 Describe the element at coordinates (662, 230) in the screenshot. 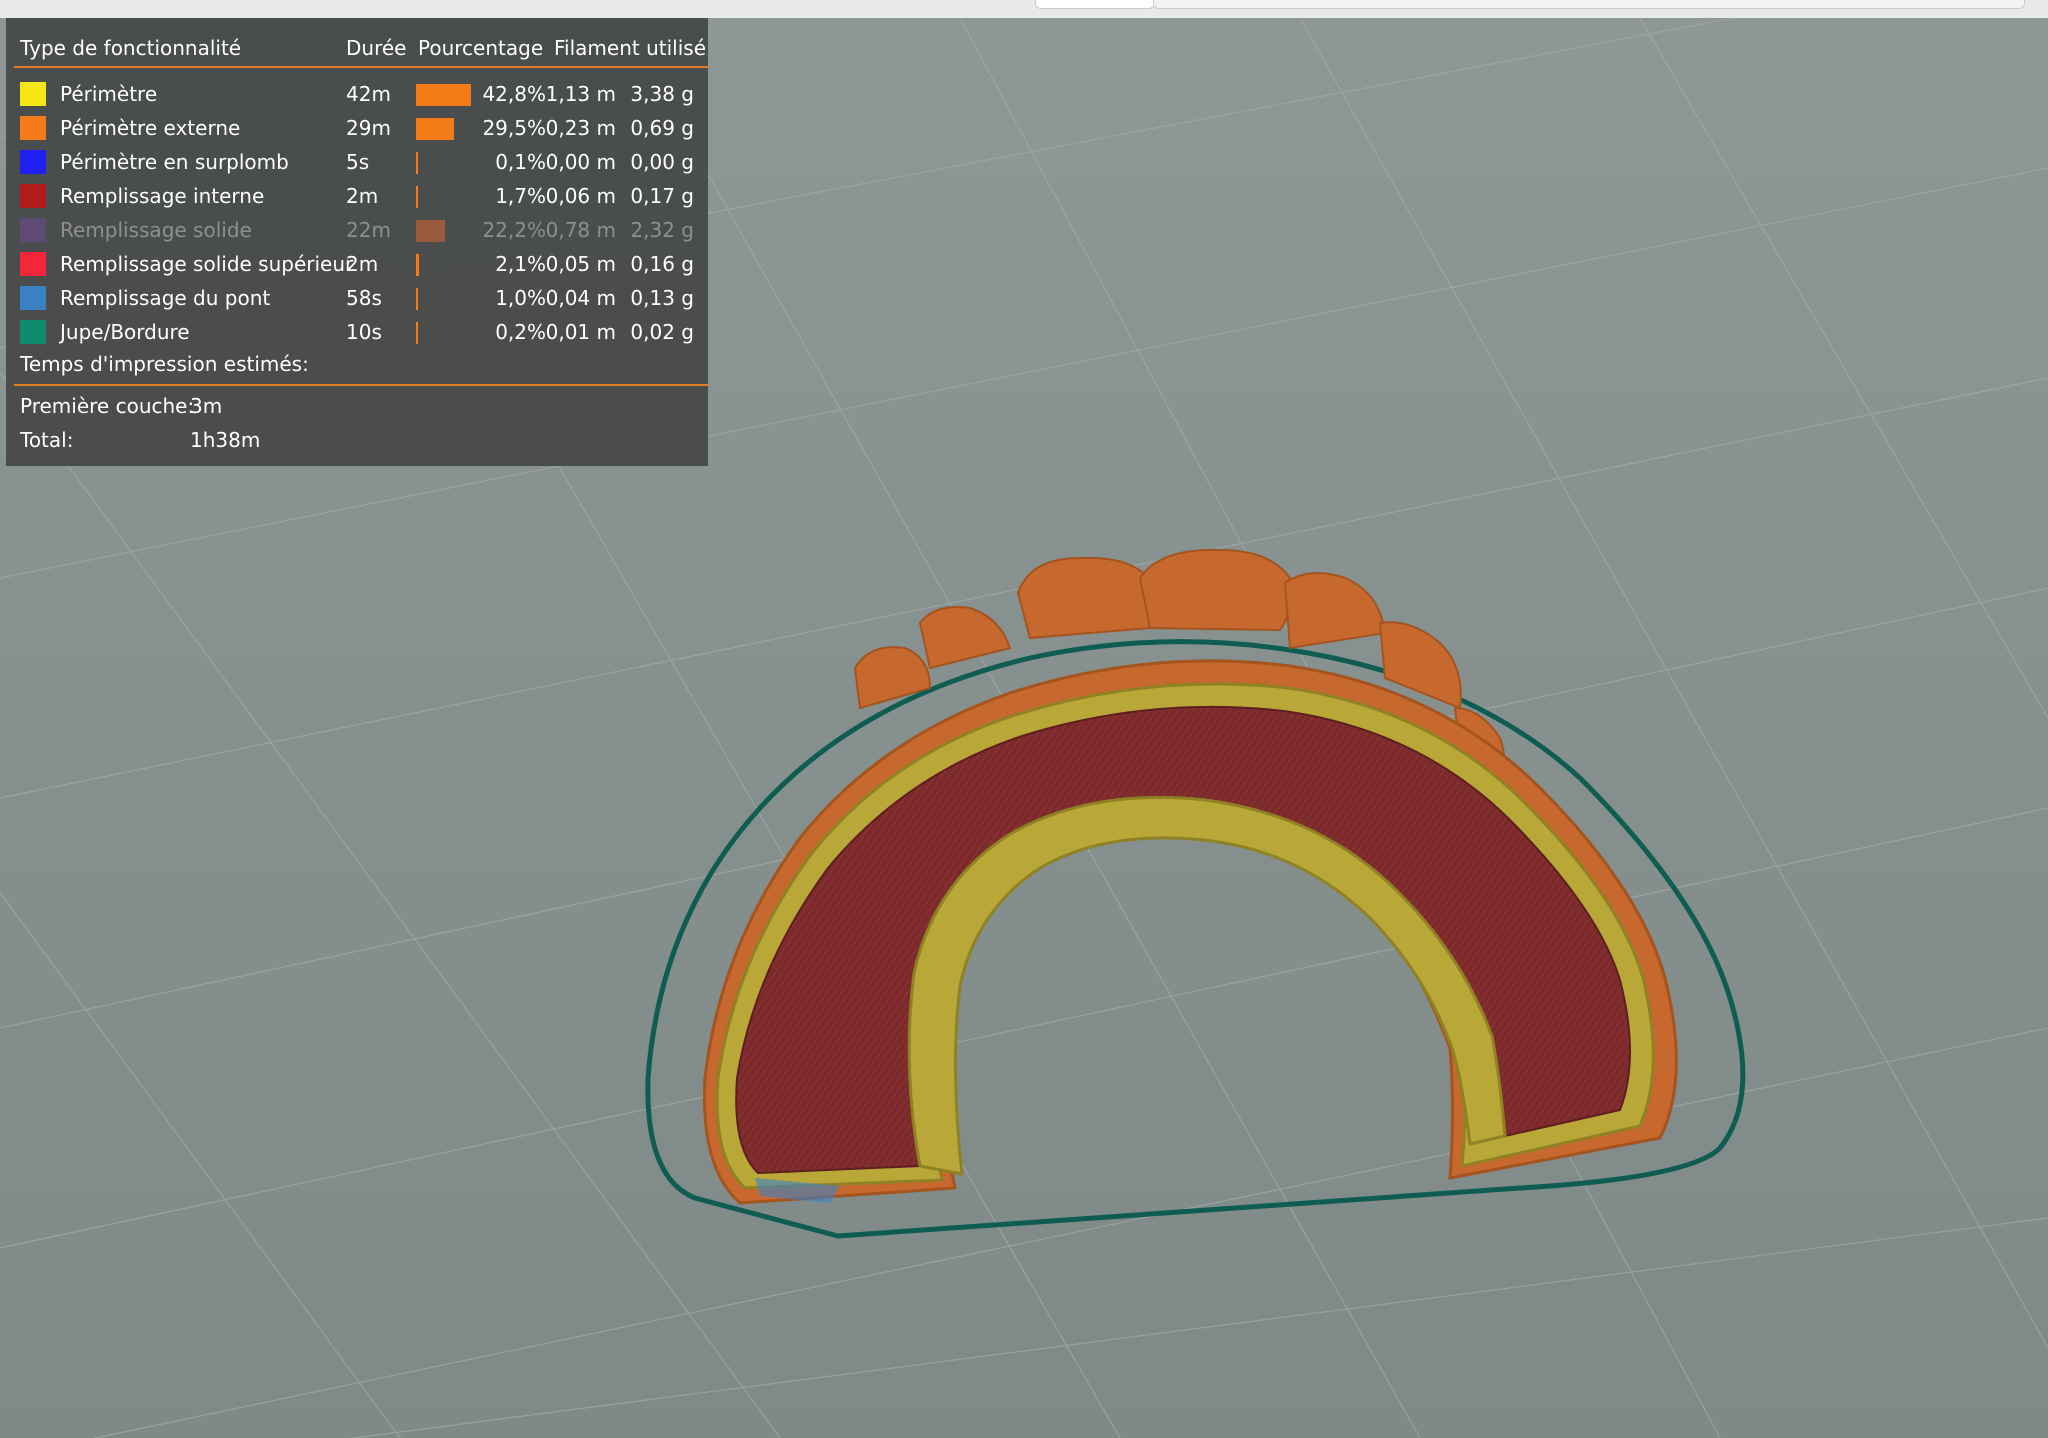

I see `feature-weight: 2,32 g` at that location.